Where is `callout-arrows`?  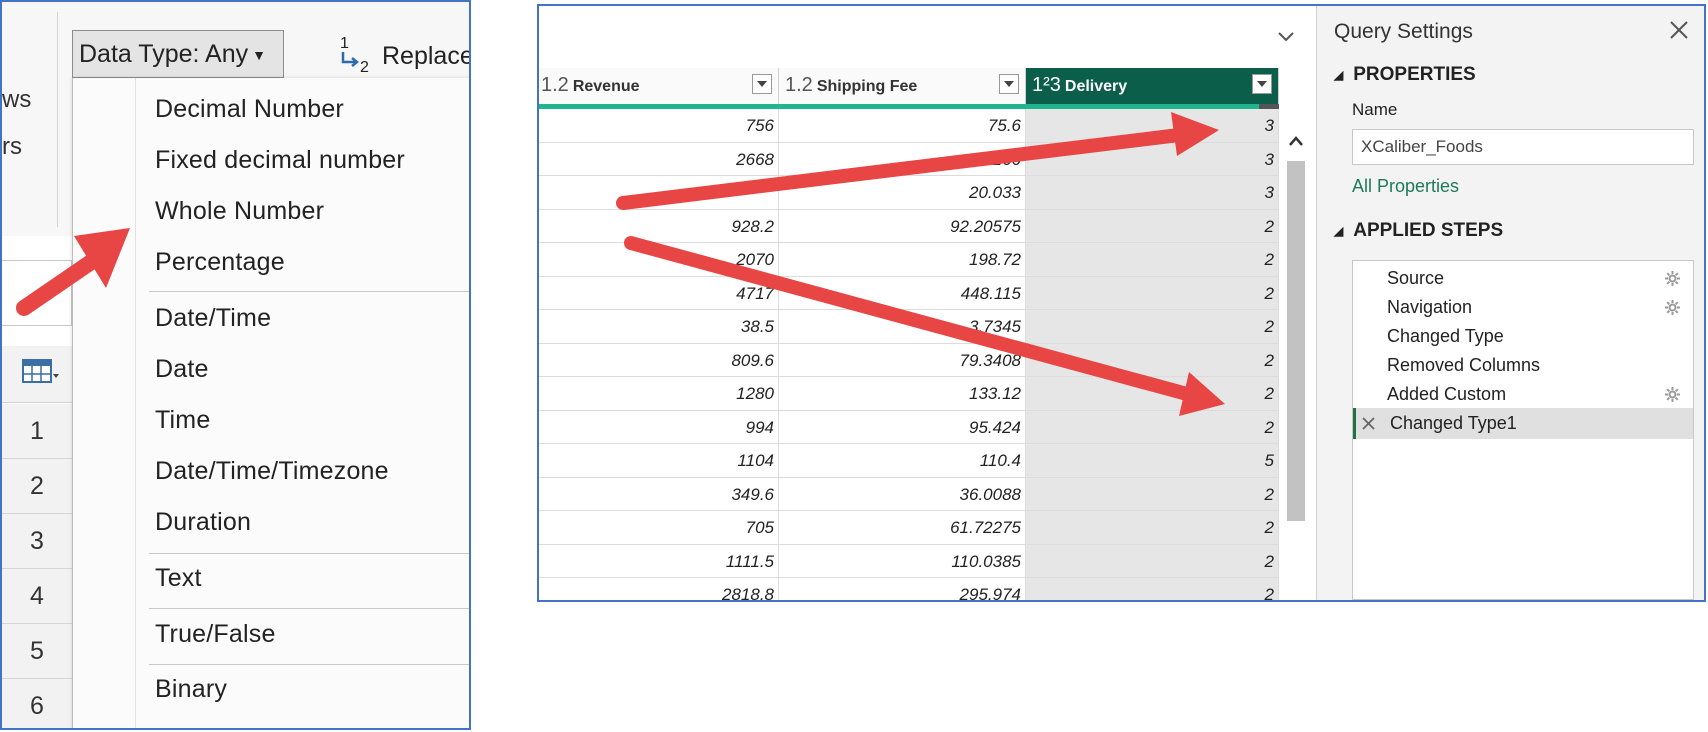 callout-arrows is located at coordinates (920, 264).